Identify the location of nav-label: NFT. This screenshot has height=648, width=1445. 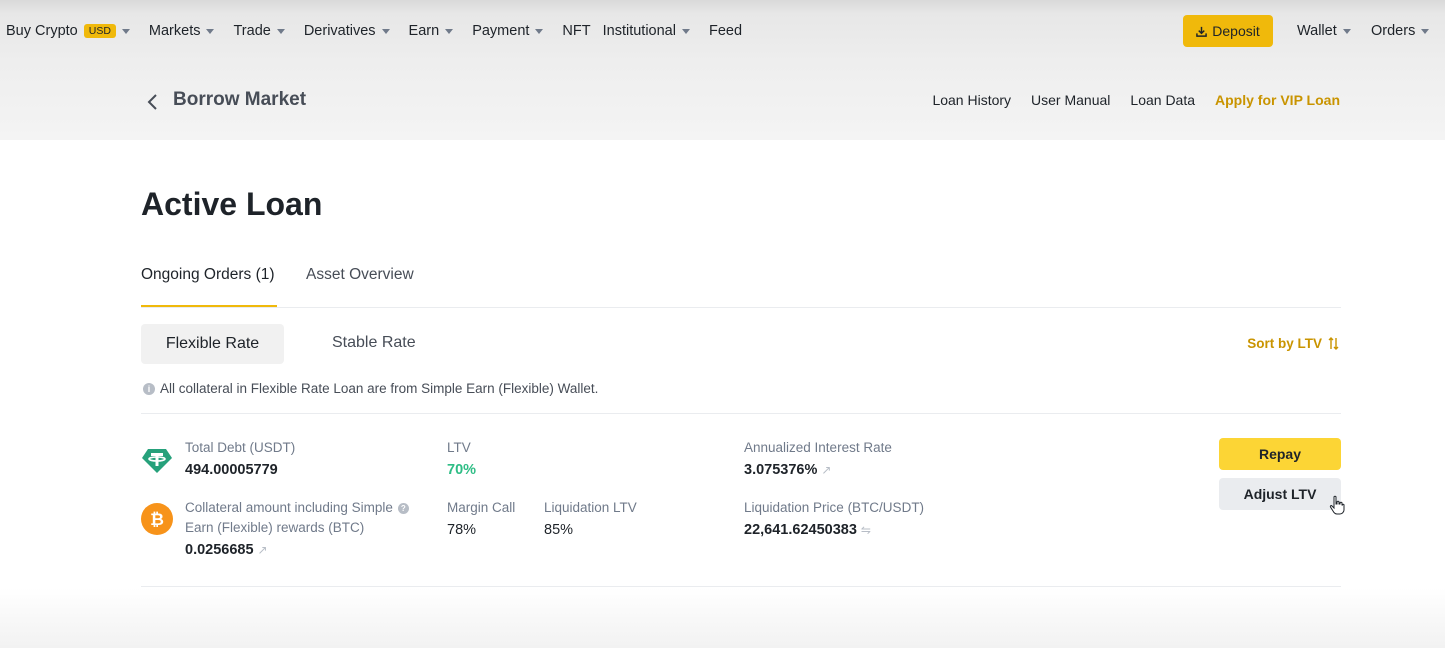
(576, 31).